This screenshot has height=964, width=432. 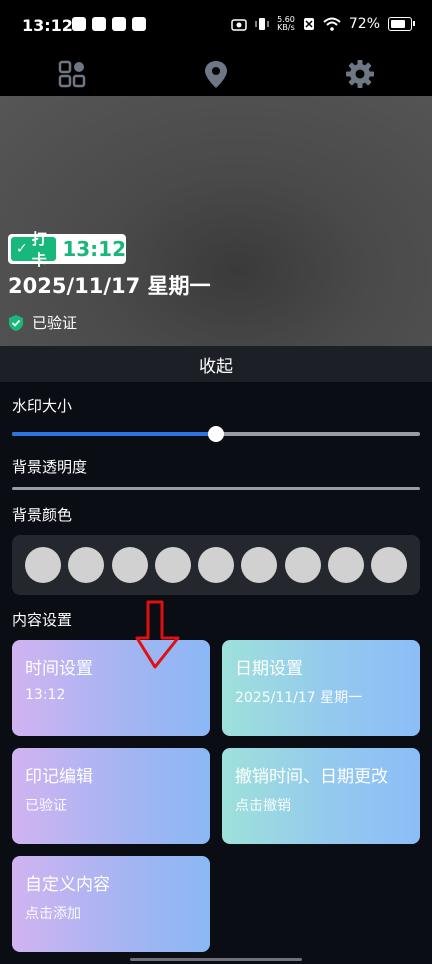 I want to click on watermark-date: 2025/11/17 星期一, so click(x=109, y=286).